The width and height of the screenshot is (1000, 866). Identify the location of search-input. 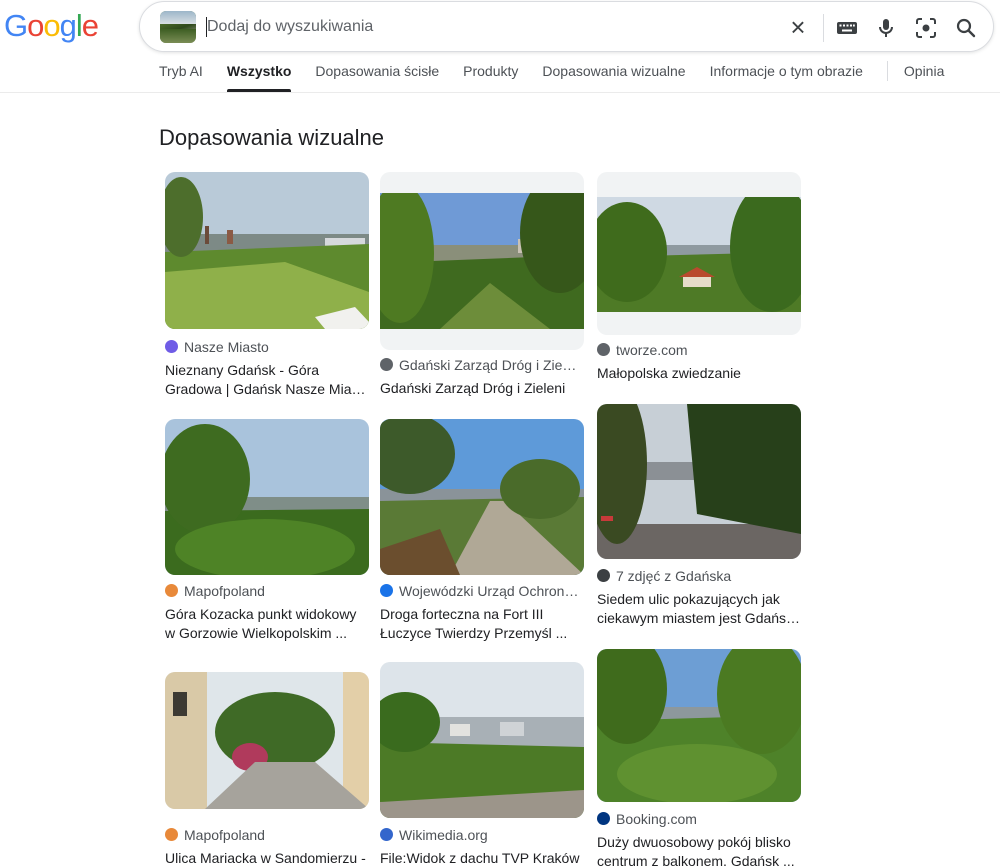
(487, 27).